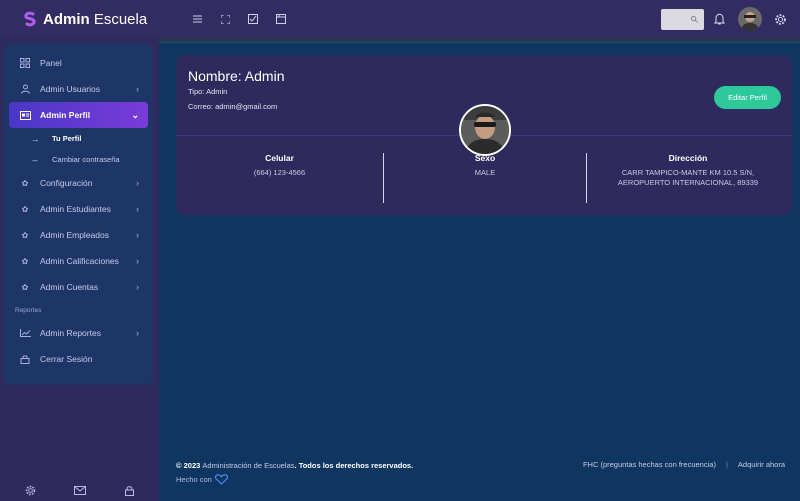 Image resolution: width=800 pixels, height=501 pixels. Describe the element at coordinates (781, 19) in the screenshot. I see `settings-gear-icon` at that location.